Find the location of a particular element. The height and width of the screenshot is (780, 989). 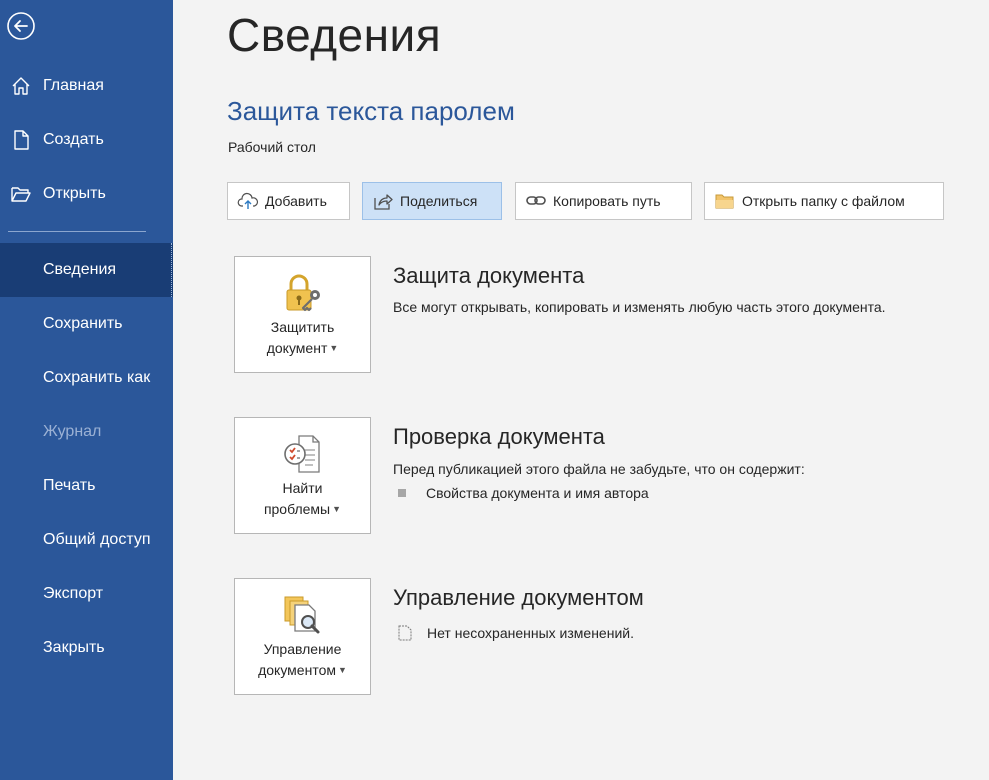

nav-label: Журнал is located at coordinates (72, 431).